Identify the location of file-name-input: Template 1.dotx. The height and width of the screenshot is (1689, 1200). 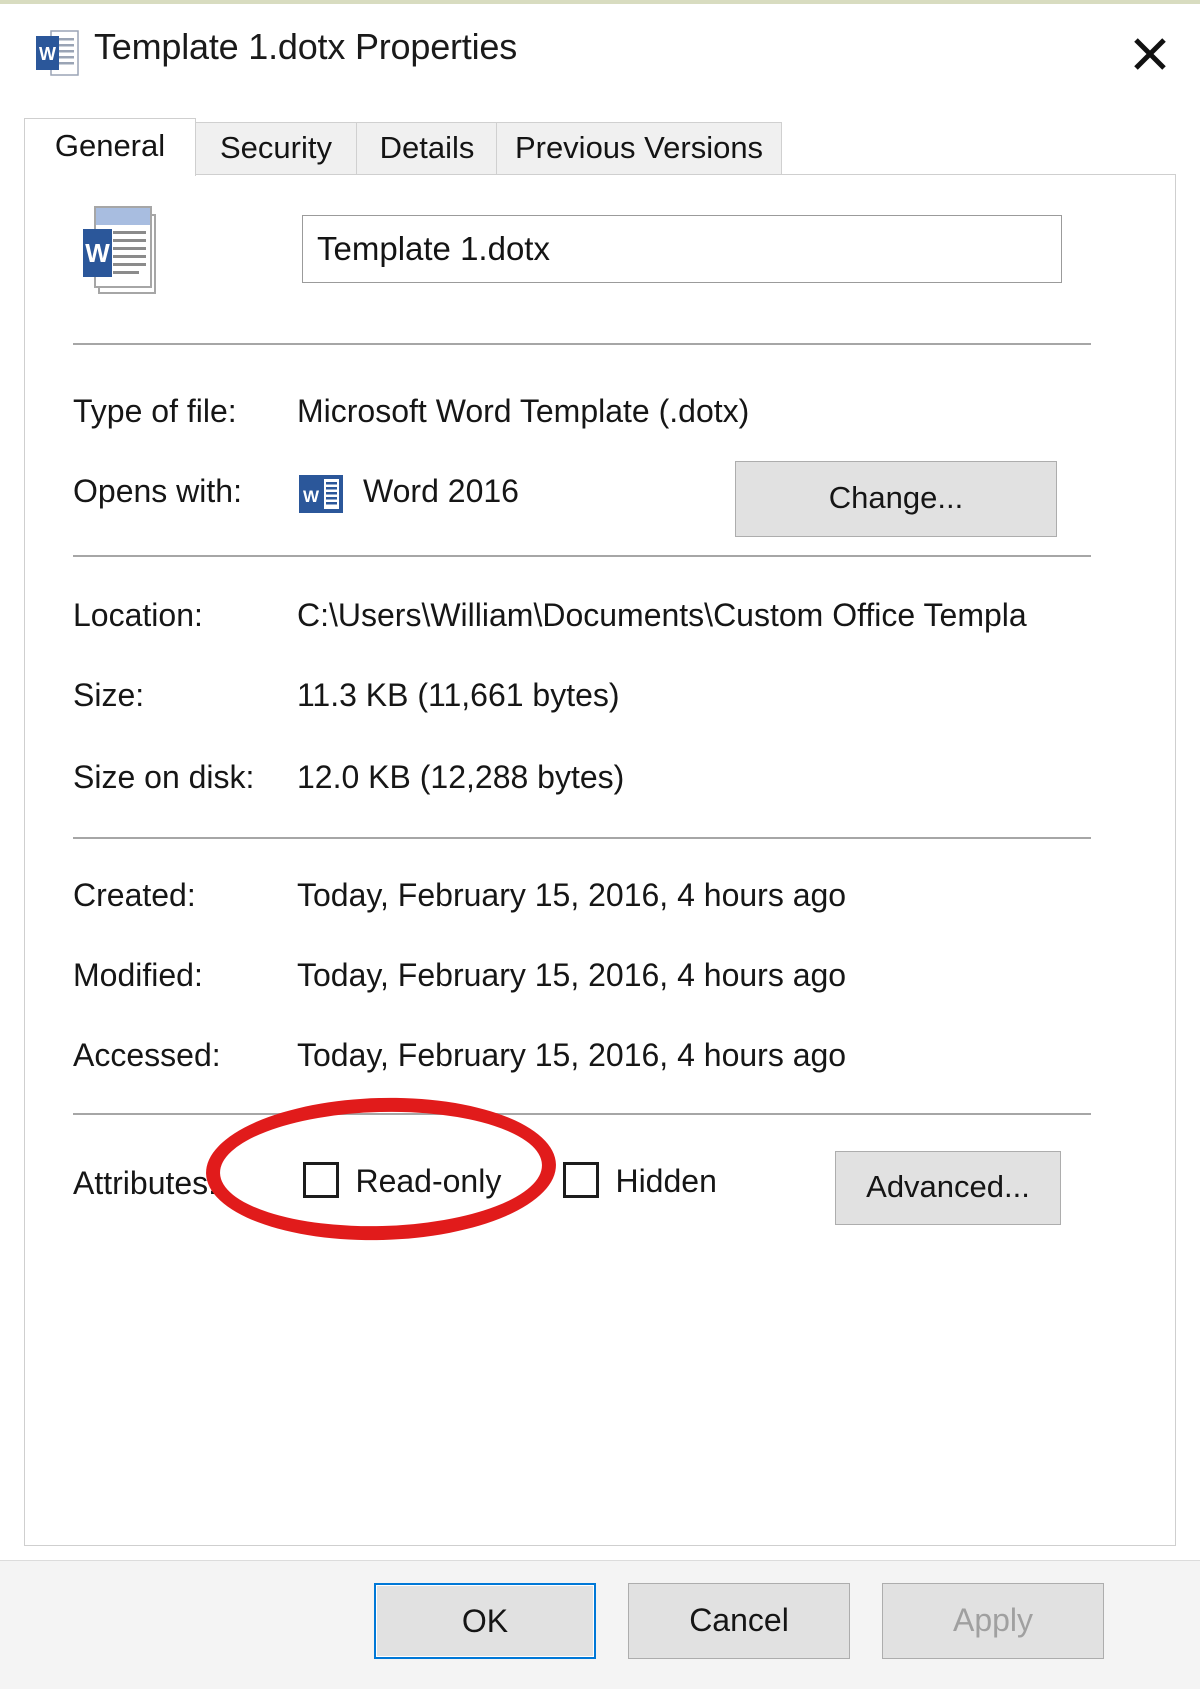
(682, 249).